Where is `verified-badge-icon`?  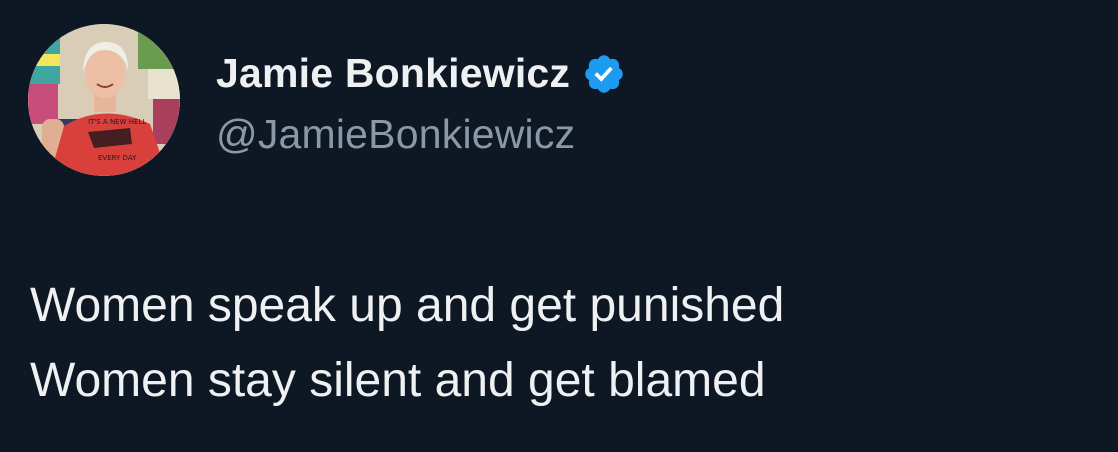 verified-badge-icon is located at coordinates (604, 74).